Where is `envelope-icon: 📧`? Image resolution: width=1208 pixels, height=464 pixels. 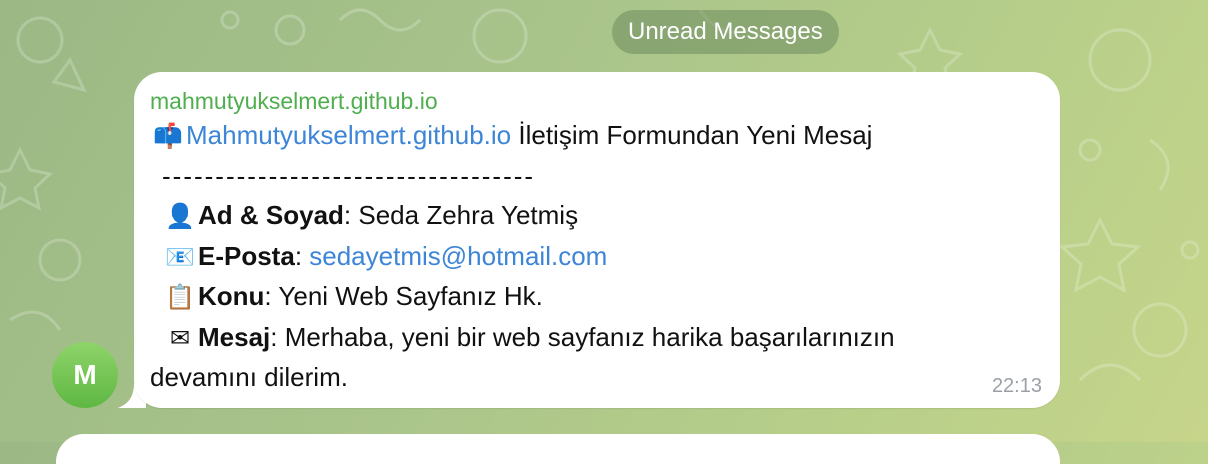
envelope-icon: 📧 is located at coordinates (180, 256).